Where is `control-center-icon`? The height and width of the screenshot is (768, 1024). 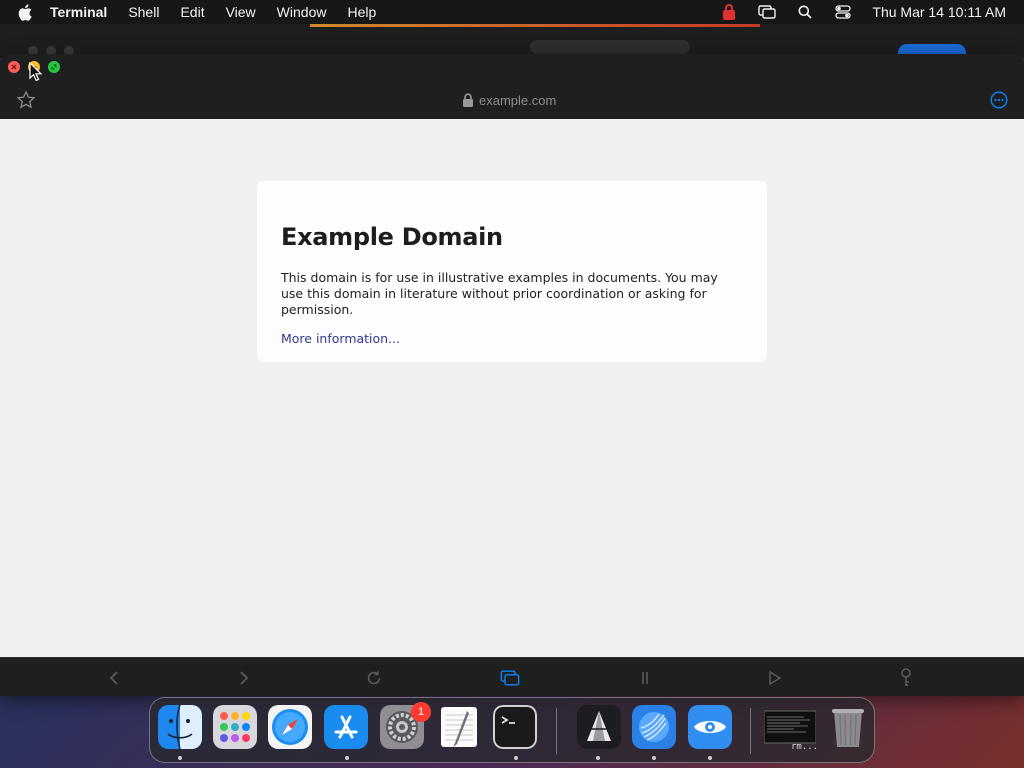
control-center-icon is located at coordinates (843, 12).